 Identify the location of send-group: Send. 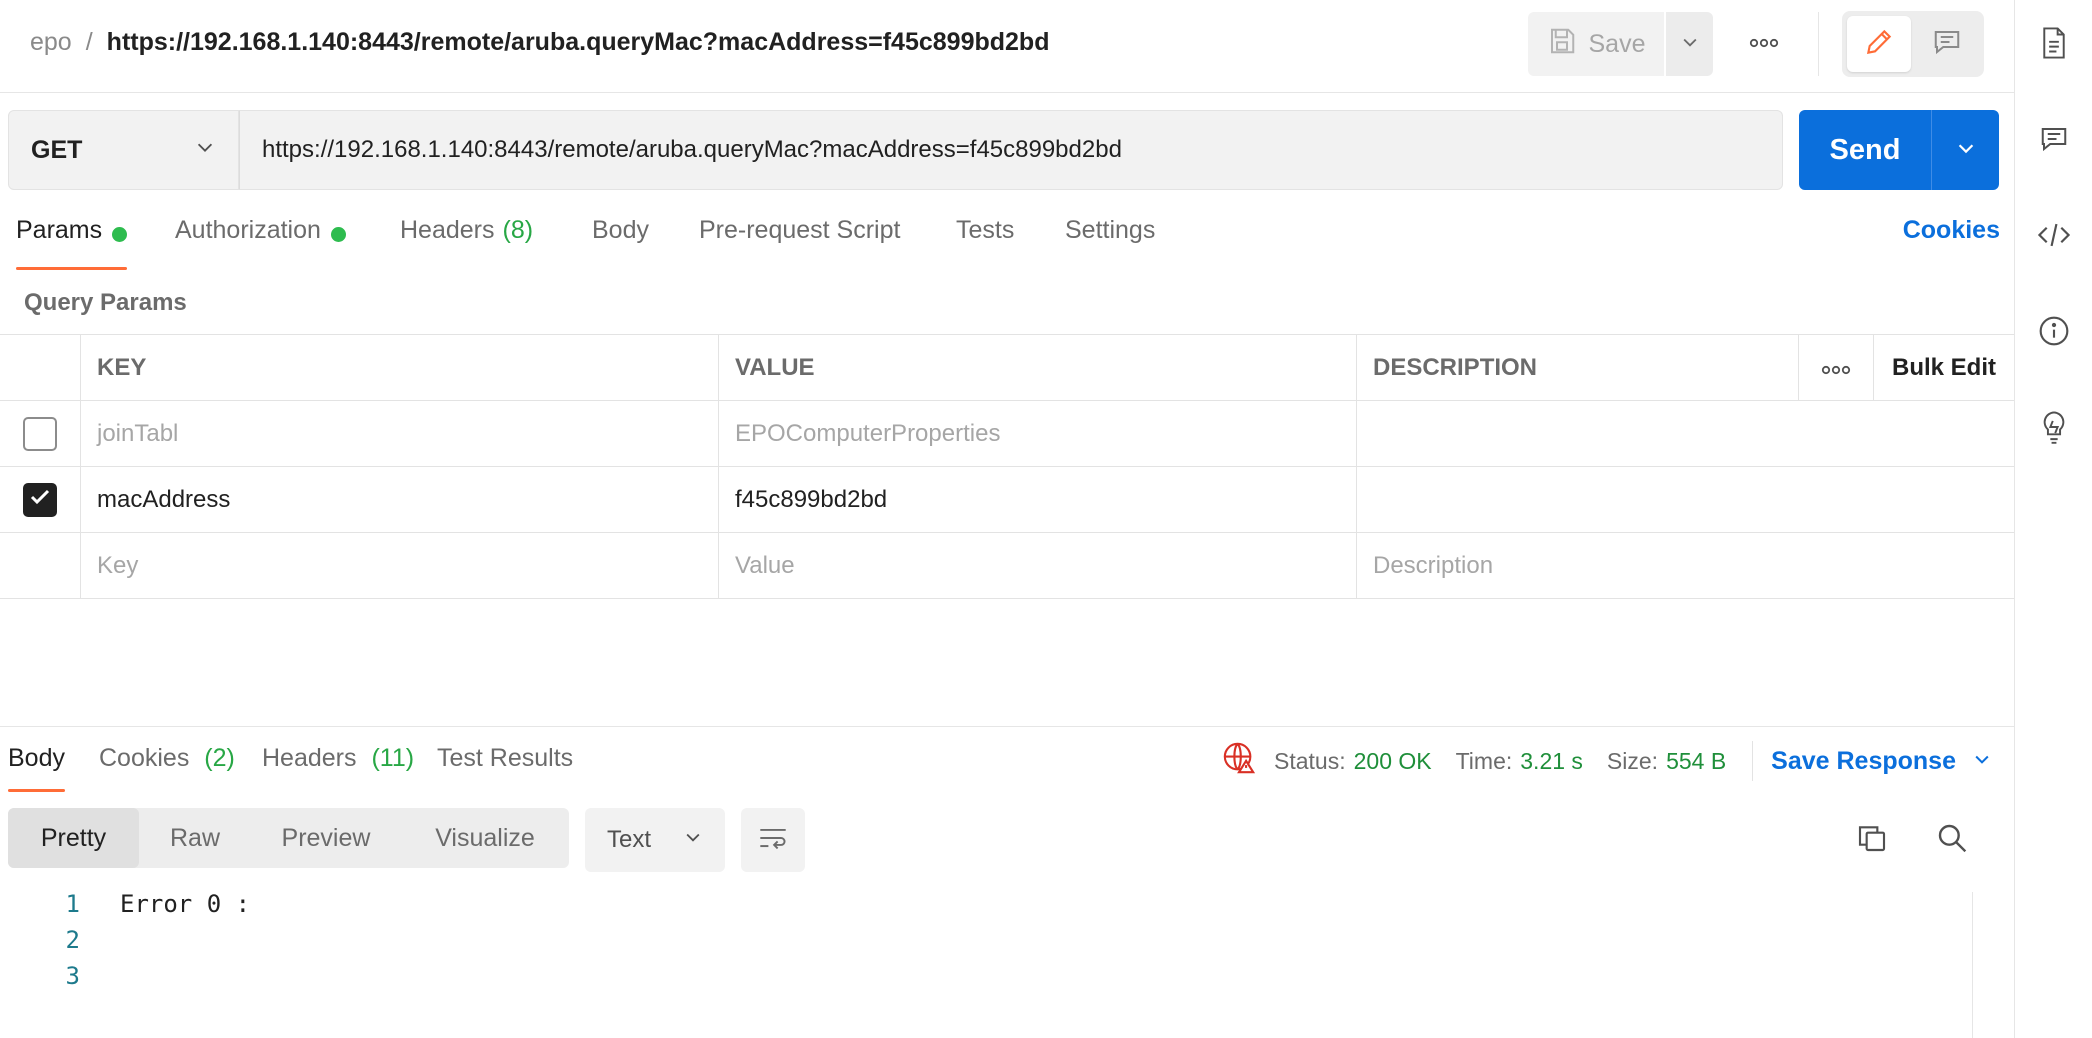
(1899, 150).